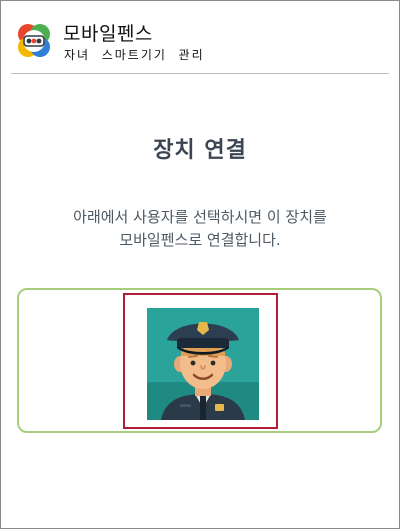  What do you see at coordinates (200, 73) in the screenshot?
I see `header-divider` at bounding box center [200, 73].